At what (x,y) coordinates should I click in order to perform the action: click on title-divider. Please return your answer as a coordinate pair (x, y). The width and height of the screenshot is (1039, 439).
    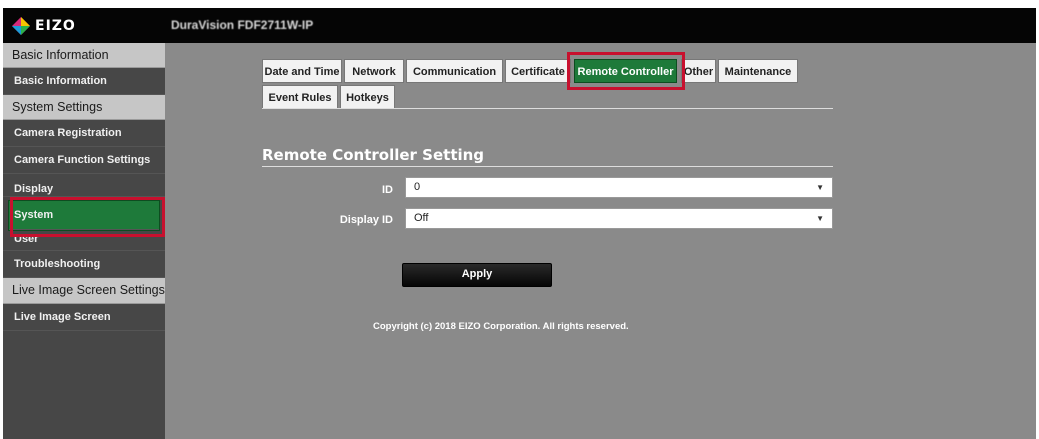
    Looking at the image, I should click on (547, 166).